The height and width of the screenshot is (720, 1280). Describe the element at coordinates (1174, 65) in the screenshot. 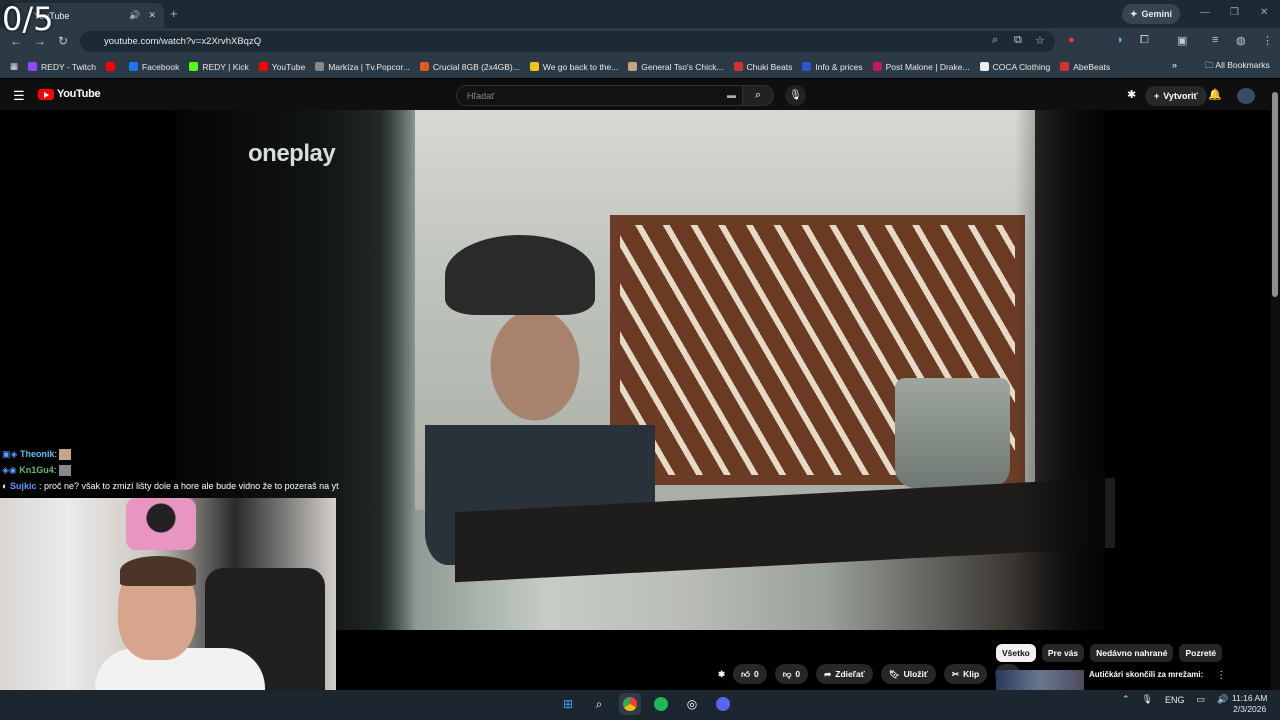

I see `bookmarks-overflow-icon: »` at that location.